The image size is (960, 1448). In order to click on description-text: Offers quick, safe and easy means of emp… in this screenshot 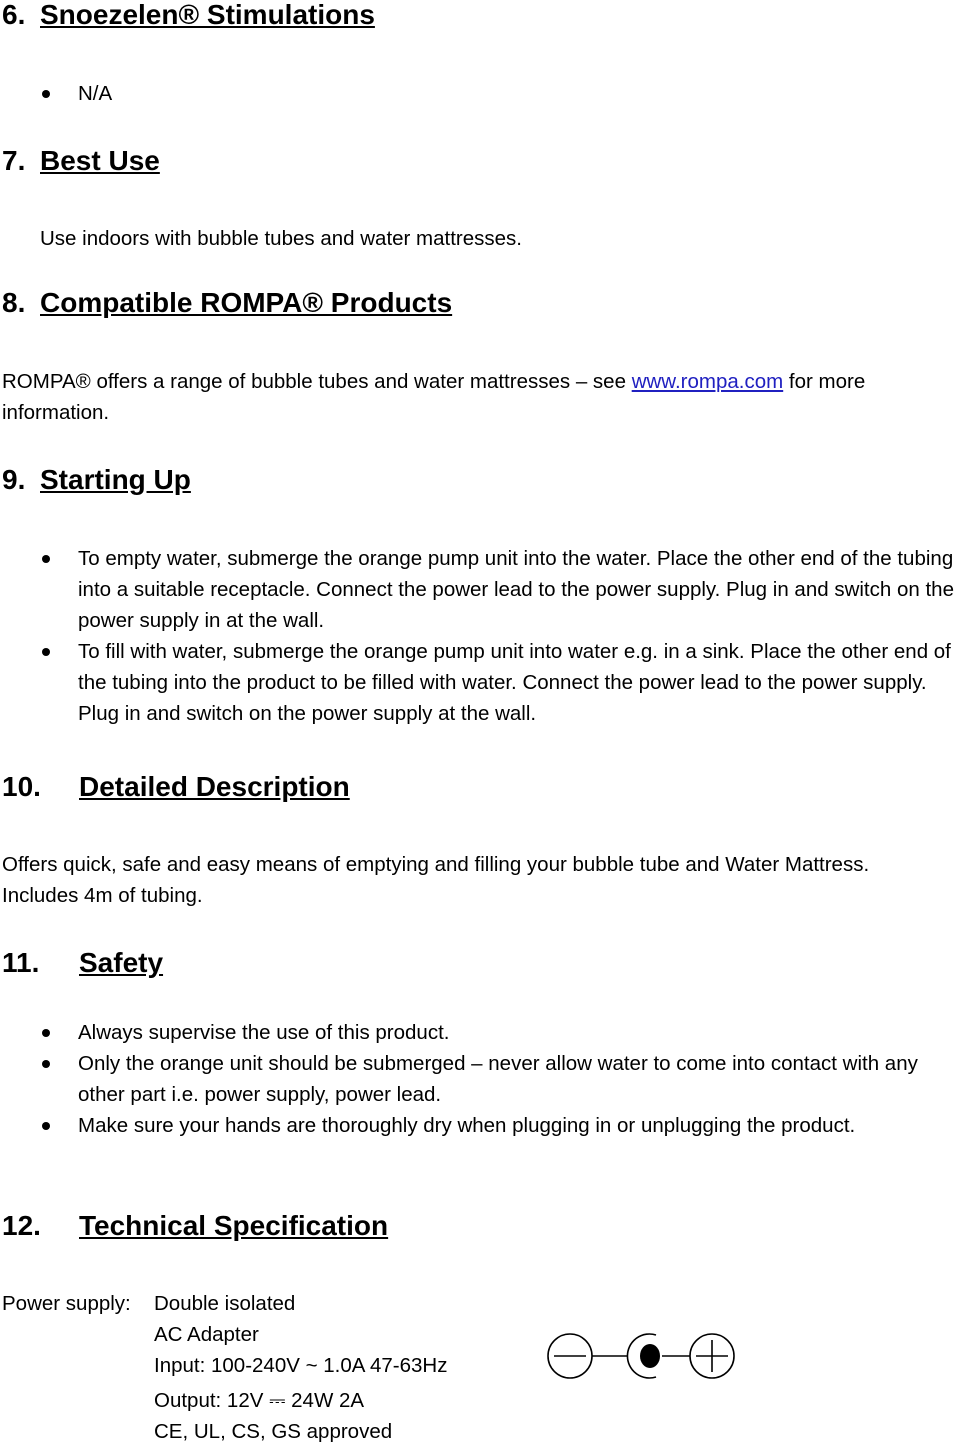, I will do `click(436, 880)`.